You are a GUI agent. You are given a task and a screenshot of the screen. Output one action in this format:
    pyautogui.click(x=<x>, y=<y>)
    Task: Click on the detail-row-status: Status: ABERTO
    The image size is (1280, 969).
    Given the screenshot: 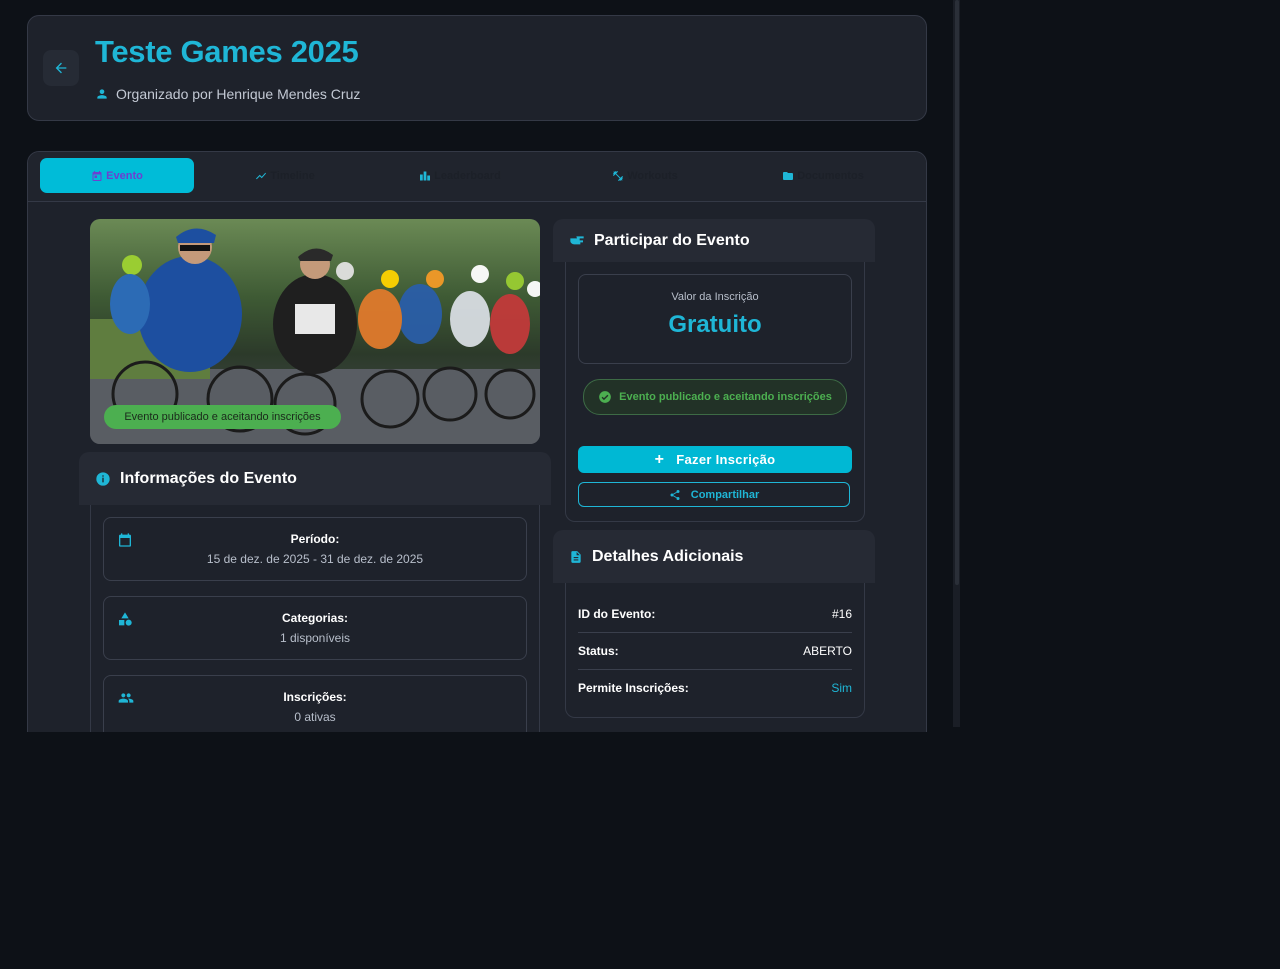 What is the action you would take?
    pyautogui.click(x=715, y=651)
    